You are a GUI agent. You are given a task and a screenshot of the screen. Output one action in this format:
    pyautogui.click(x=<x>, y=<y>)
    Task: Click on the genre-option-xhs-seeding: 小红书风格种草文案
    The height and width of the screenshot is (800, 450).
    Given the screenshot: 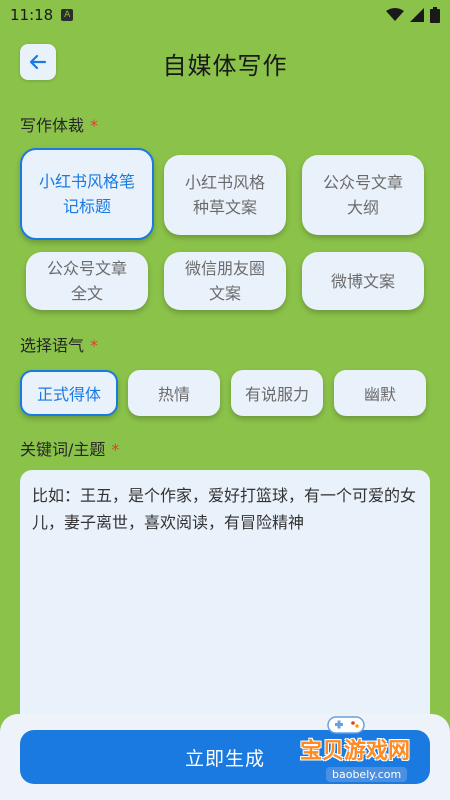 What is the action you would take?
    pyautogui.click(x=225, y=195)
    